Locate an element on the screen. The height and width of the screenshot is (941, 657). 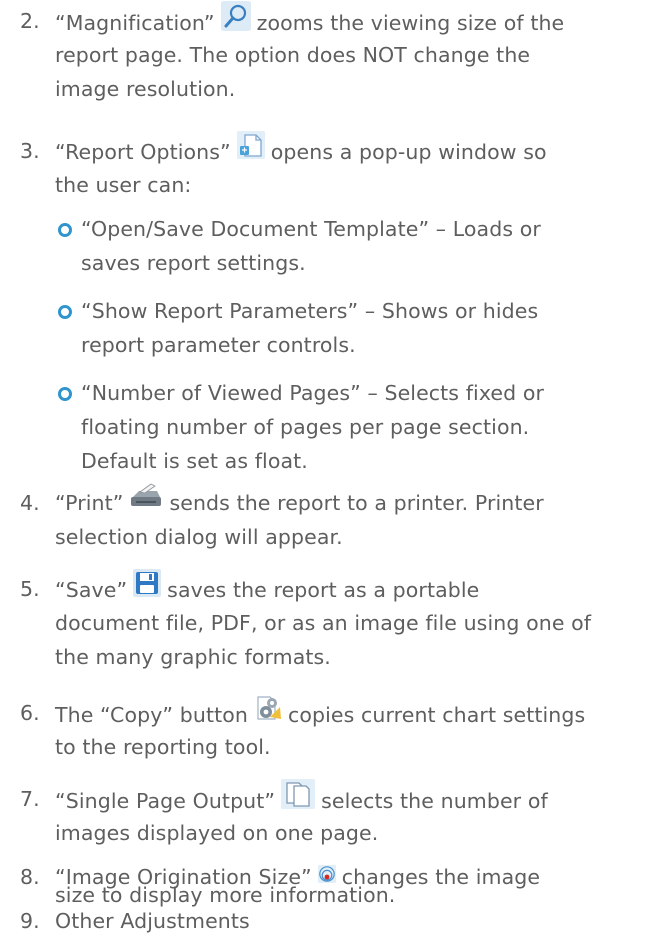
item-text: Other Adjustments is located at coordinates (152, 921).